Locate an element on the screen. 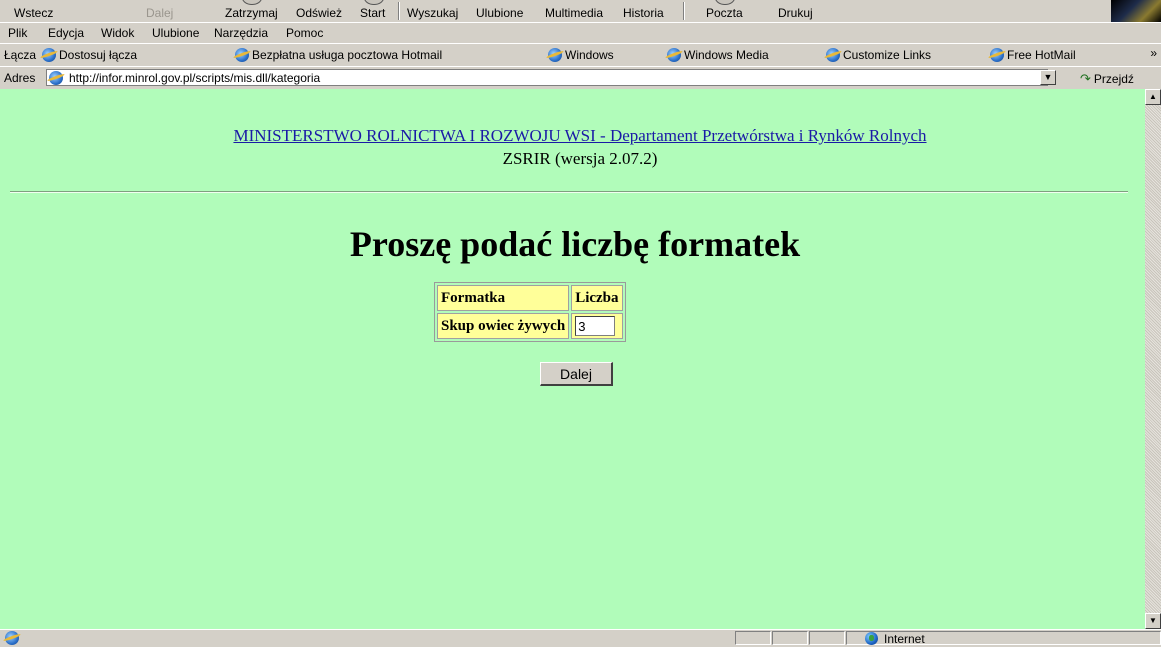  home-button: Start is located at coordinates (372, 11).